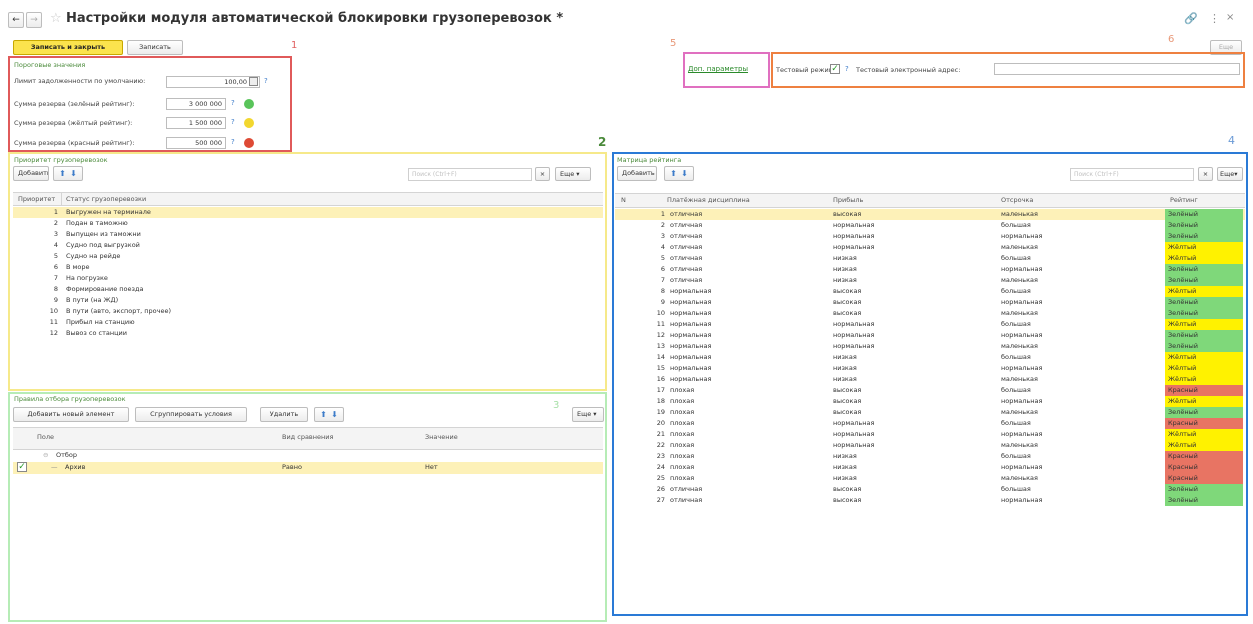 The image size is (1253, 624). I want to click on filter-group-conditions-button: Сгруппировать условия, so click(191, 414).